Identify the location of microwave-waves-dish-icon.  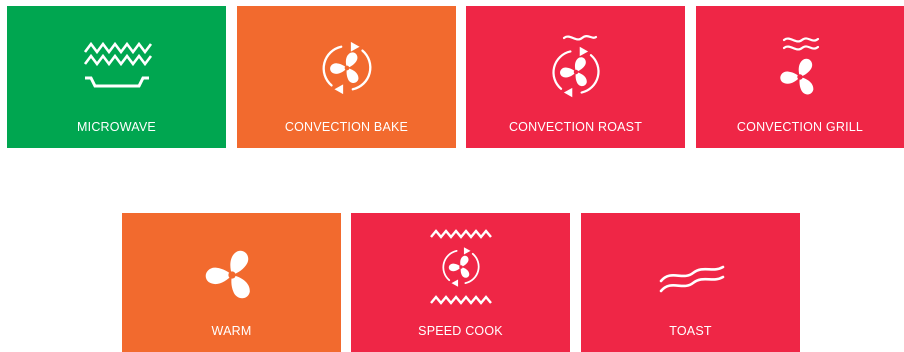
(117, 69).